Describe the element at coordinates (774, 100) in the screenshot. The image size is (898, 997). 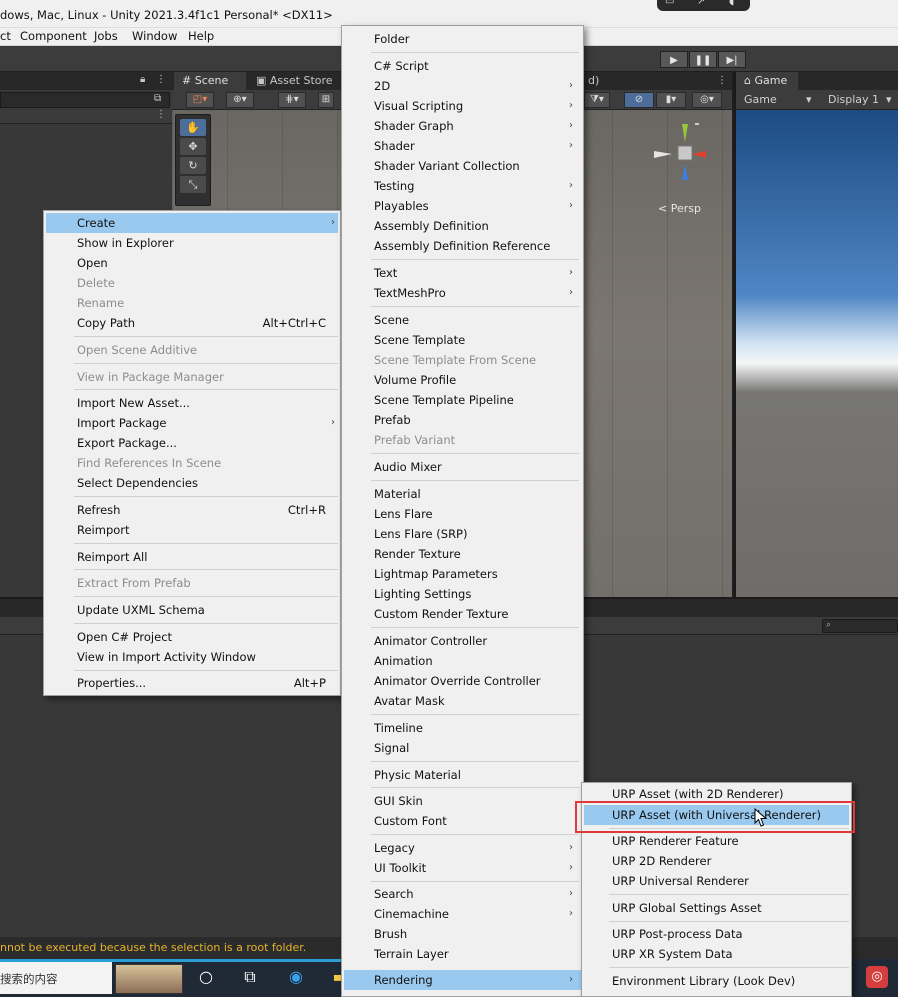
I see `game-view-dropdown: Game ▾` at that location.